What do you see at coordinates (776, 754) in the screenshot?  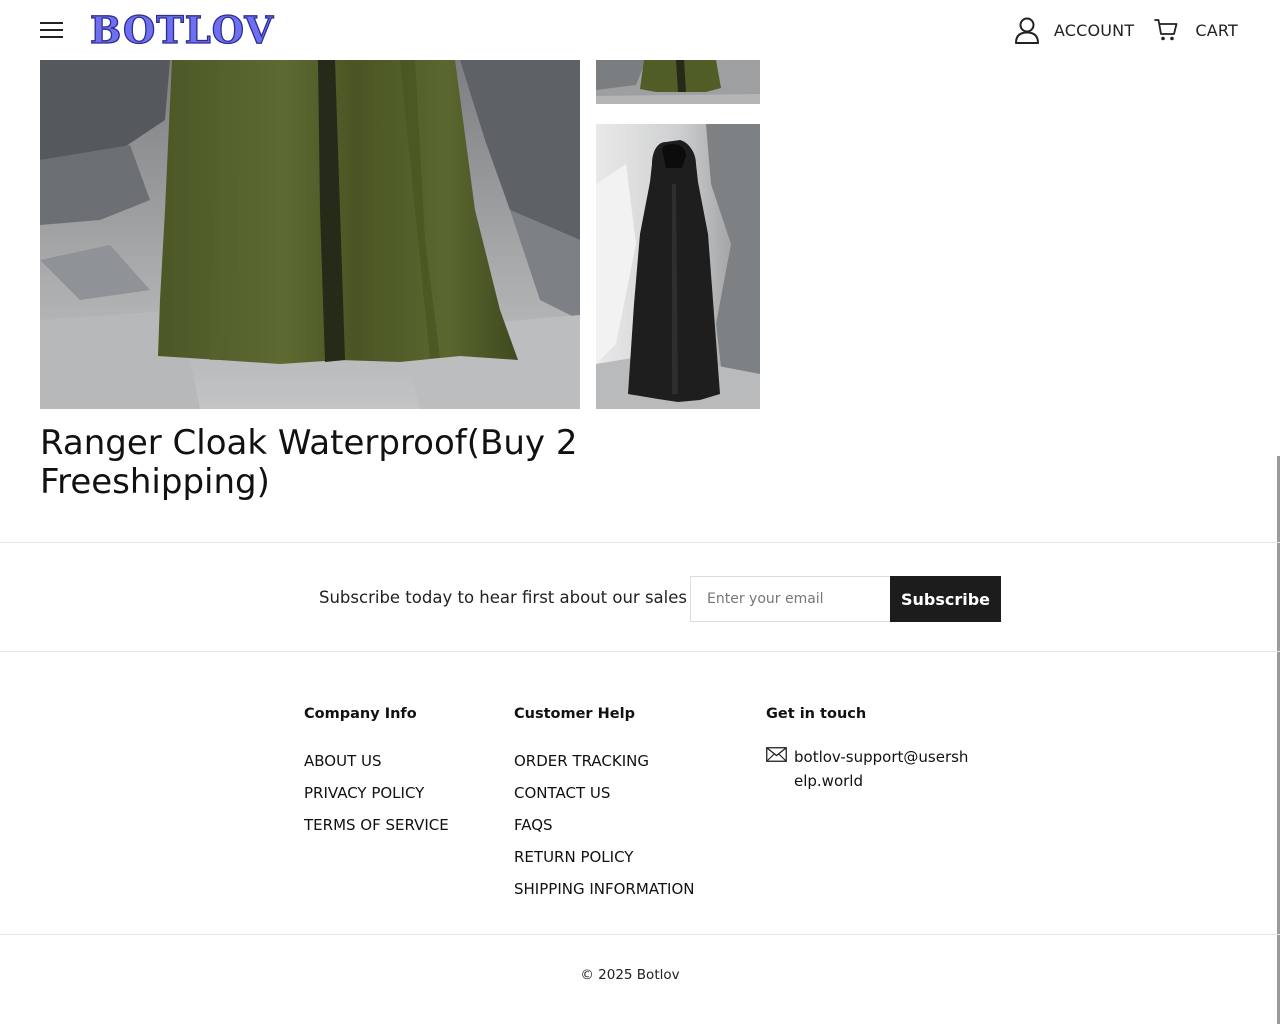 I see `envelope-icon` at bounding box center [776, 754].